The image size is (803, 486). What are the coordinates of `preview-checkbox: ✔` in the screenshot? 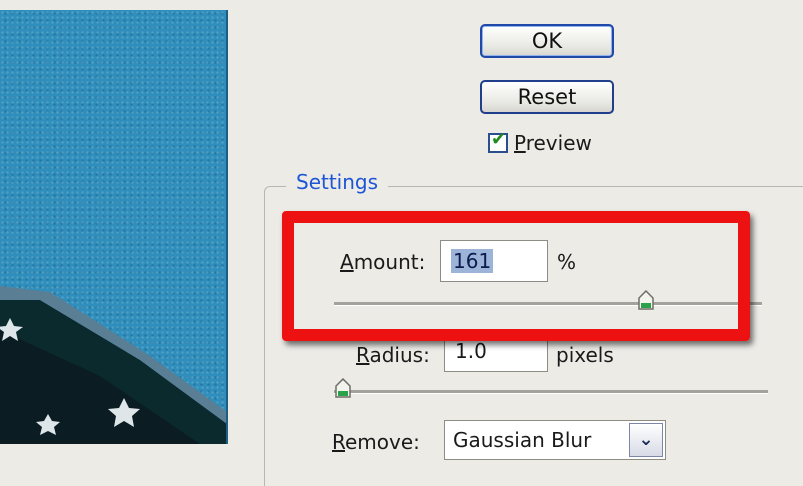 It's located at (498, 141).